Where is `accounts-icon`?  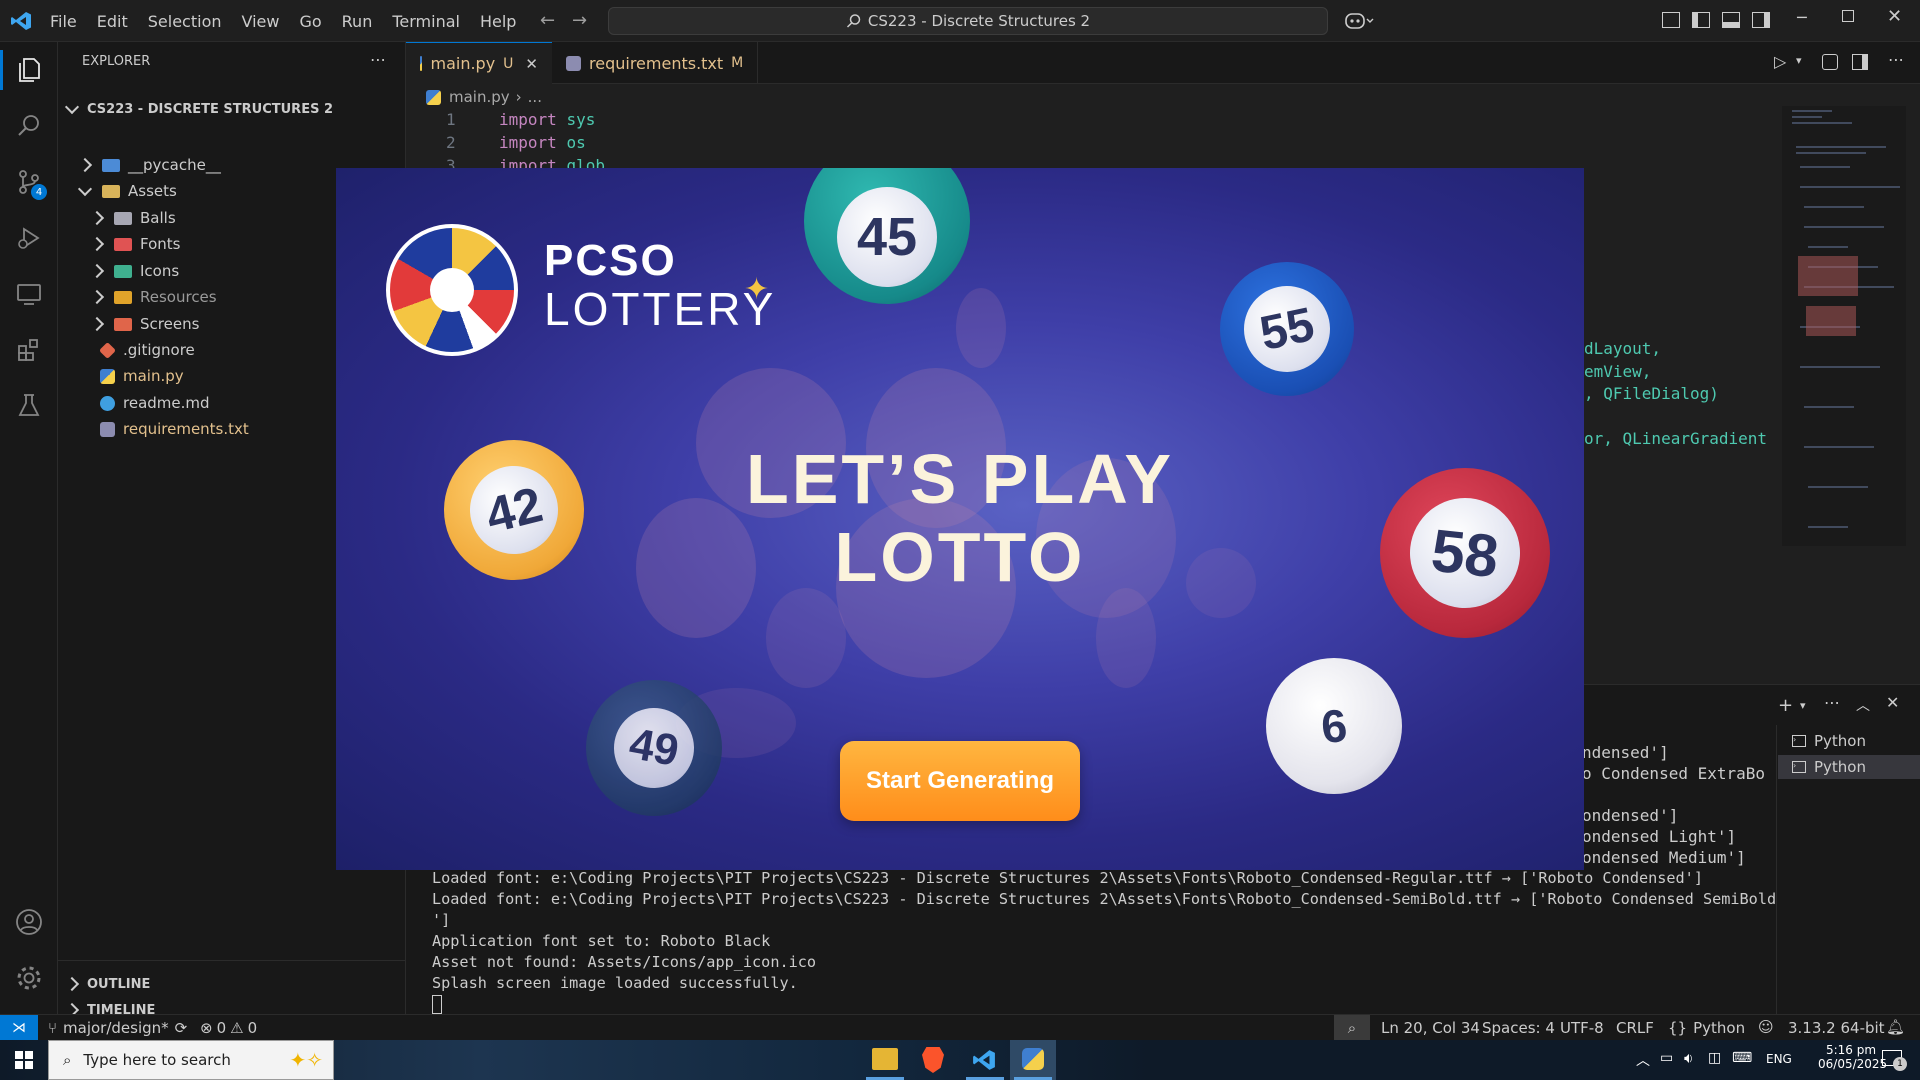 accounts-icon is located at coordinates (29, 922).